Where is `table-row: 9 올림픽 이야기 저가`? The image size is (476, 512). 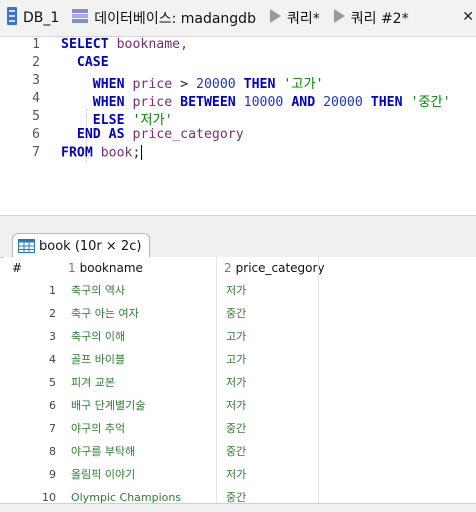 table-row: 9 올림픽 이야기 저가 is located at coordinates (240, 474).